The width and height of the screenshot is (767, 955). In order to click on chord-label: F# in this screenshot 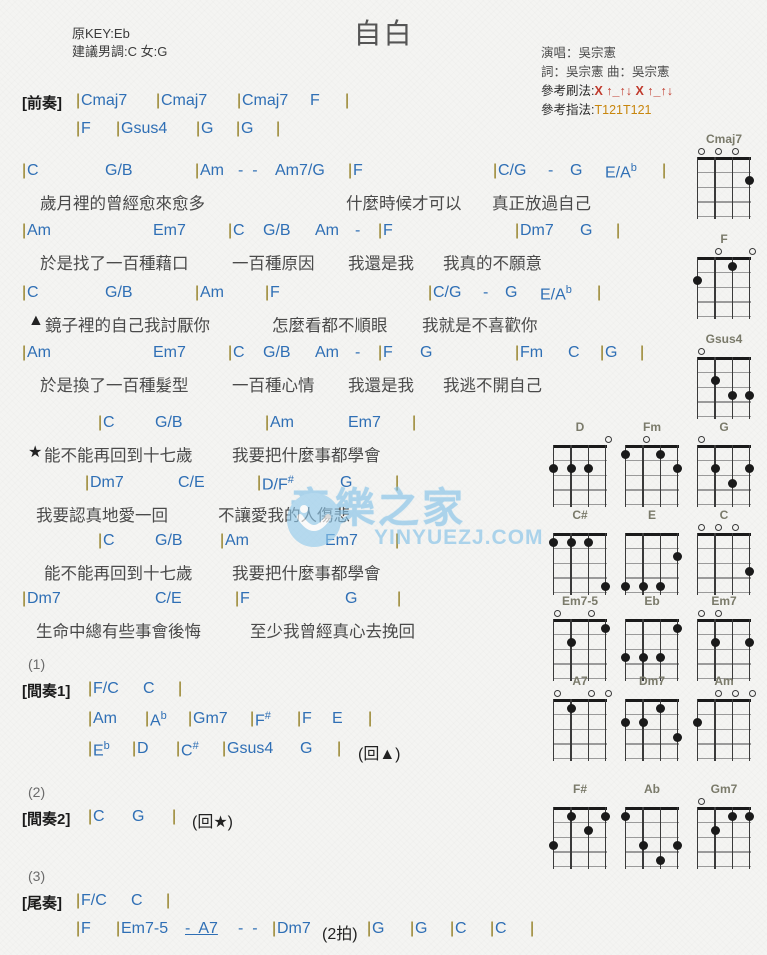, I will do `click(263, 720)`.